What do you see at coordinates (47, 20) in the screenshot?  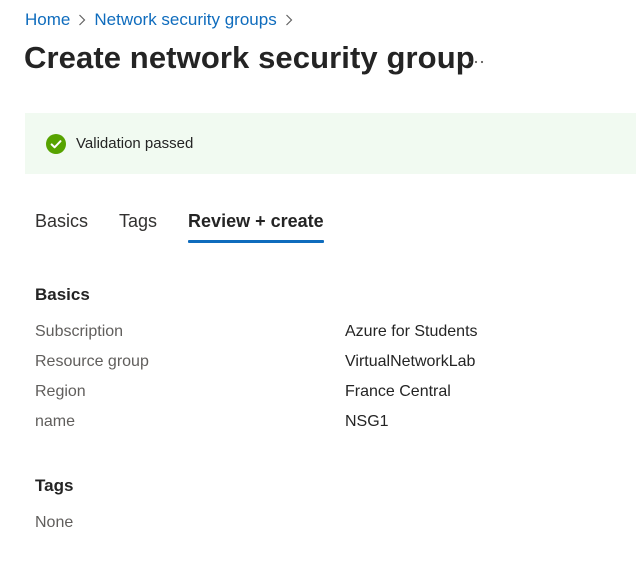 I see `breadcrumb-home-link: Home` at bounding box center [47, 20].